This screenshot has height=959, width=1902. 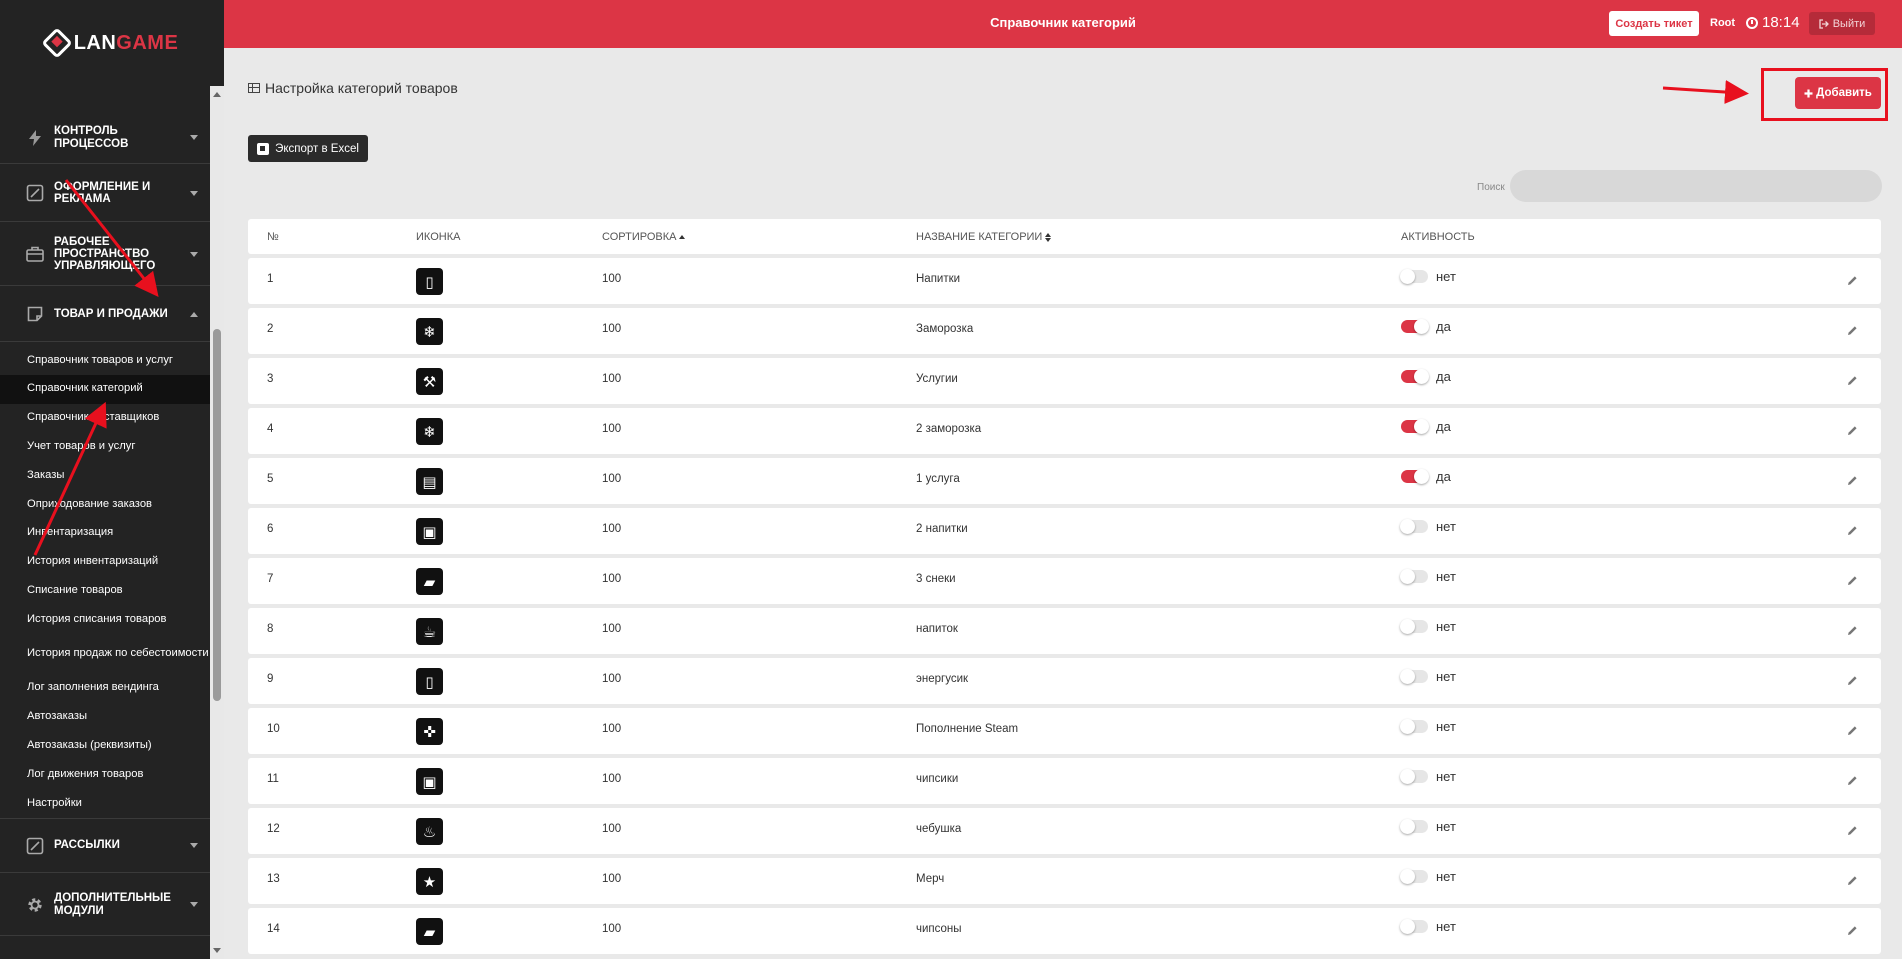 What do you see at coordinates (105, 389) in the screenshot?
I see `sidebar-item-categories: Справочник категорий` at bounding box center [105, 389].